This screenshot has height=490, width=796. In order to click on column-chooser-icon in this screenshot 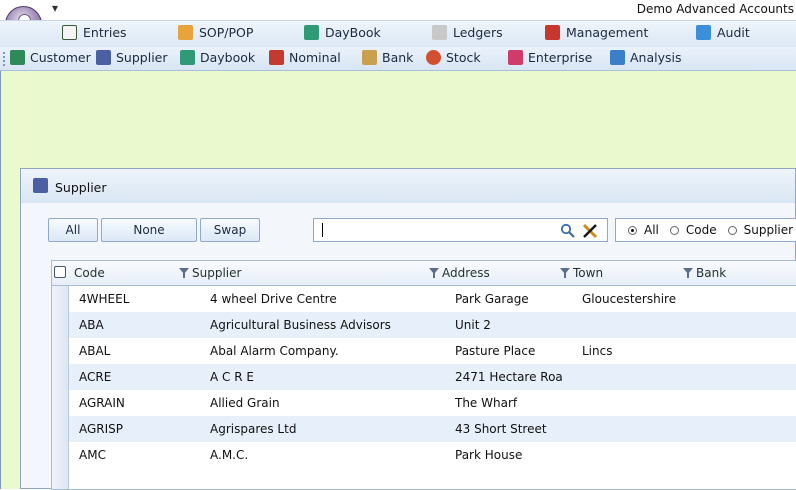, I will do `click(60, 272)`.